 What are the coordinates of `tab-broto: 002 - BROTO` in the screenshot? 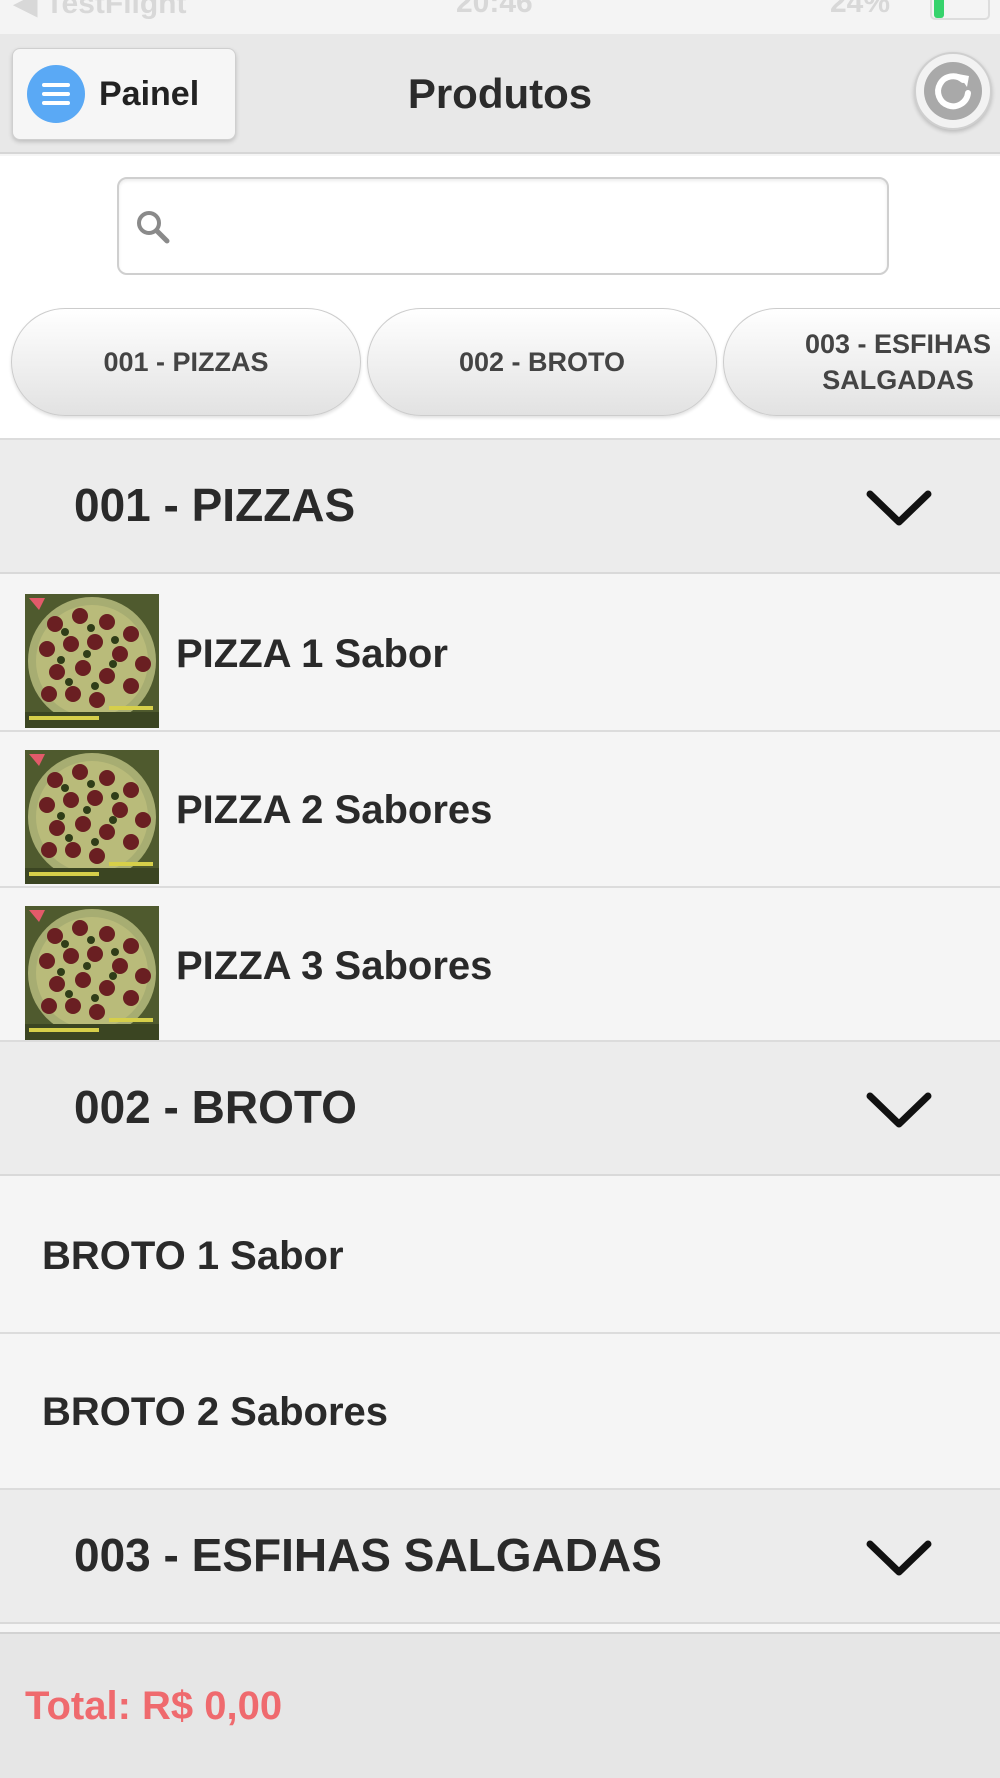 It's located at (542, 362).